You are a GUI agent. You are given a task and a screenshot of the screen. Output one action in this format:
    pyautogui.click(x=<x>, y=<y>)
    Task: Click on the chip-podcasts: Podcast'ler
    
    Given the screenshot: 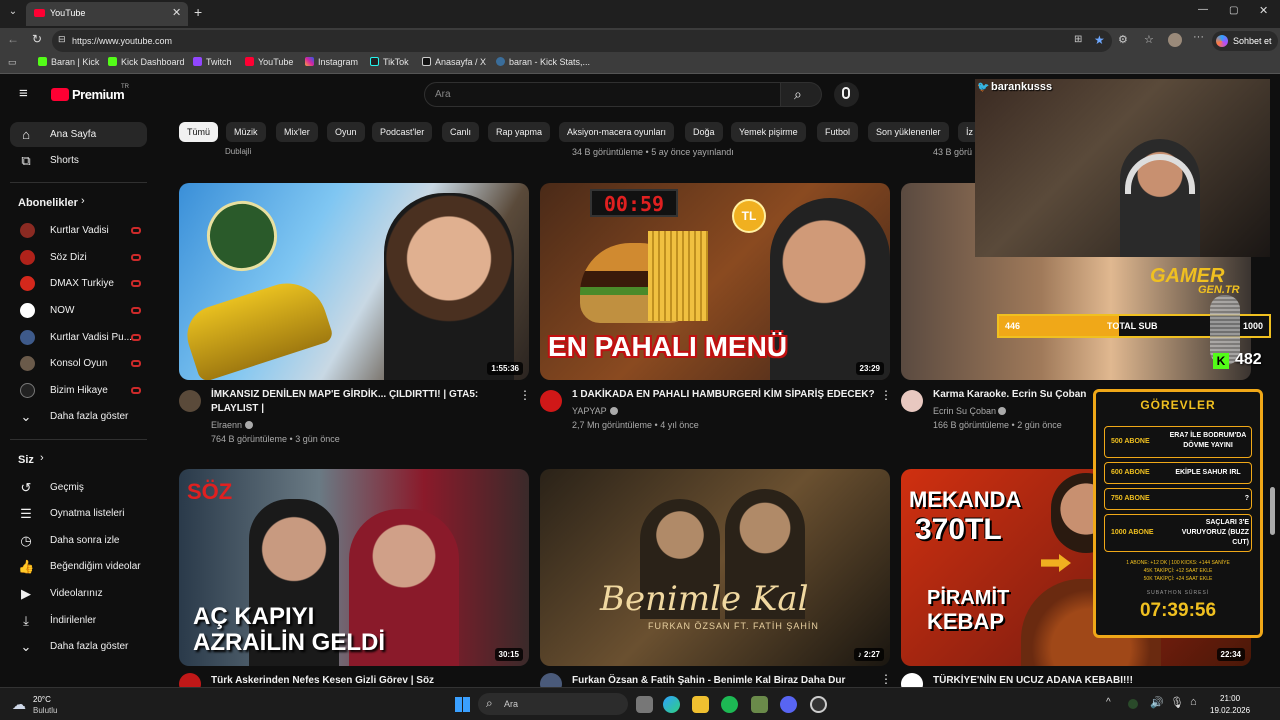 What is the action you would take?
    pyautogui.click(x=402, y=132)
    